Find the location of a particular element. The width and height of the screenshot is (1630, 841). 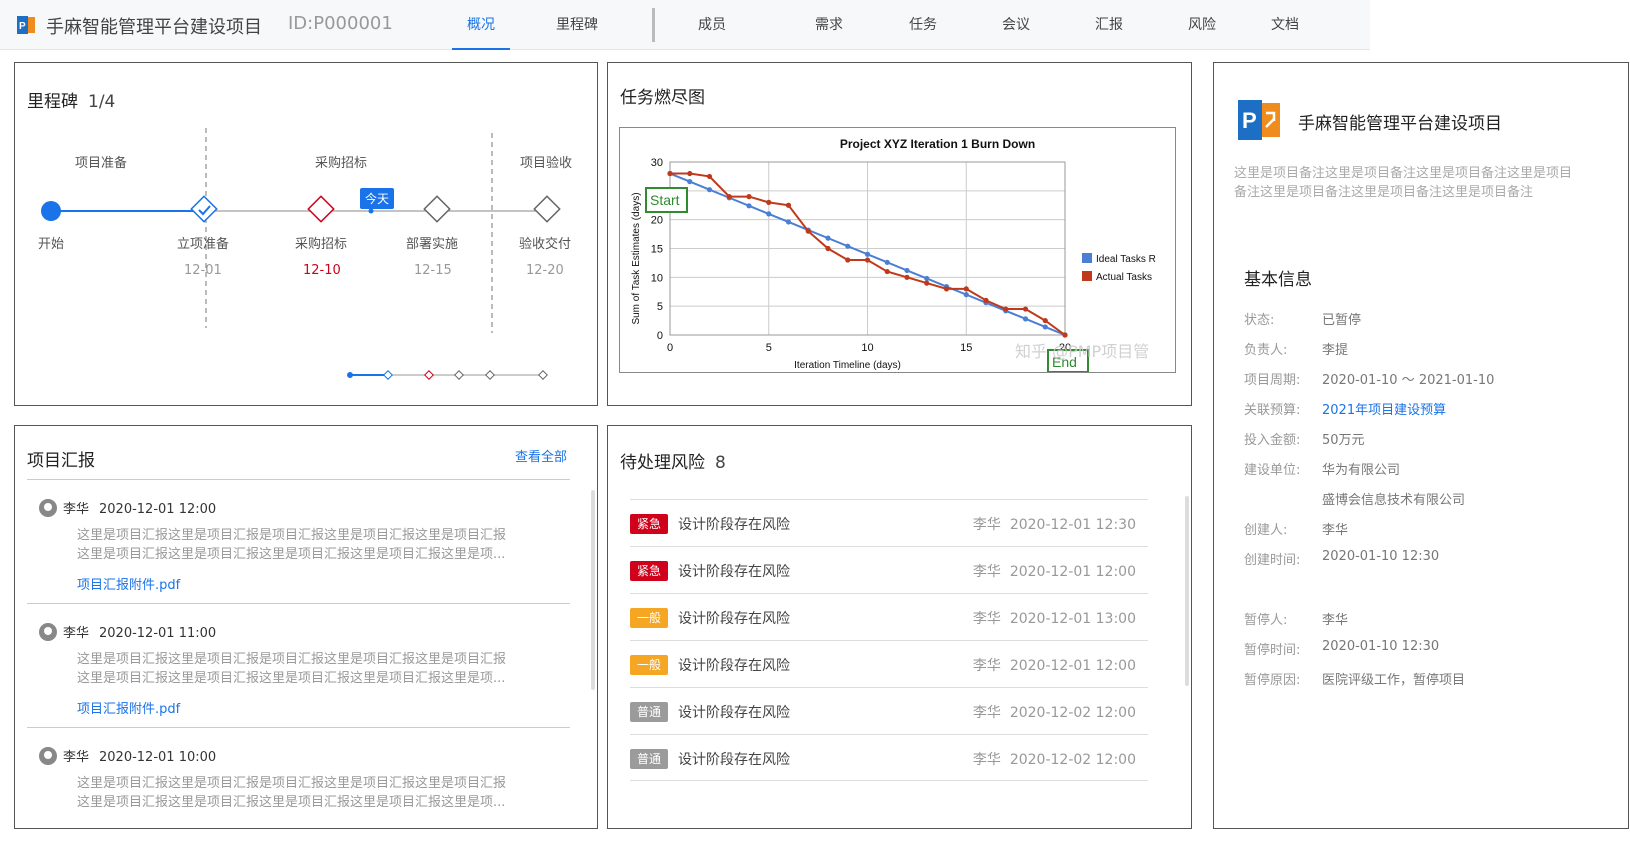

budget-link: 2021年项目建设预算 is located at coordinates (1384, 408).